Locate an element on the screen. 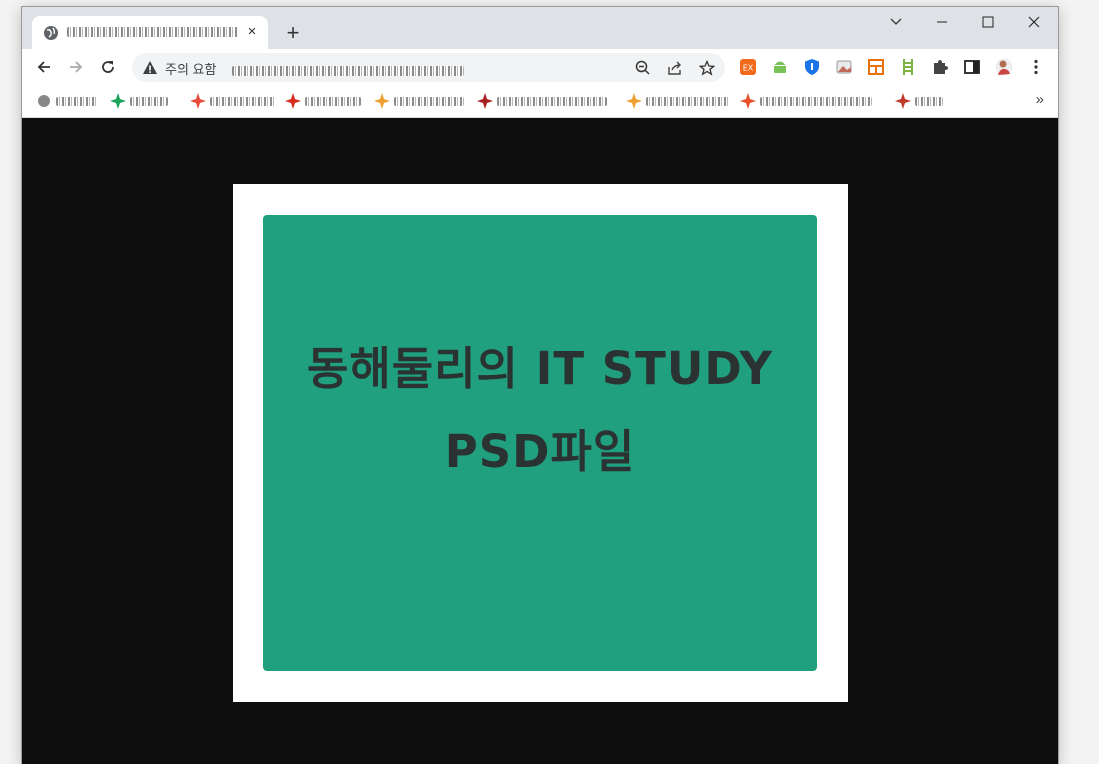 Image resolution: width=1099 pixels, height=764 pixels. arrow-left-icon is located at coordinates (43, 67).